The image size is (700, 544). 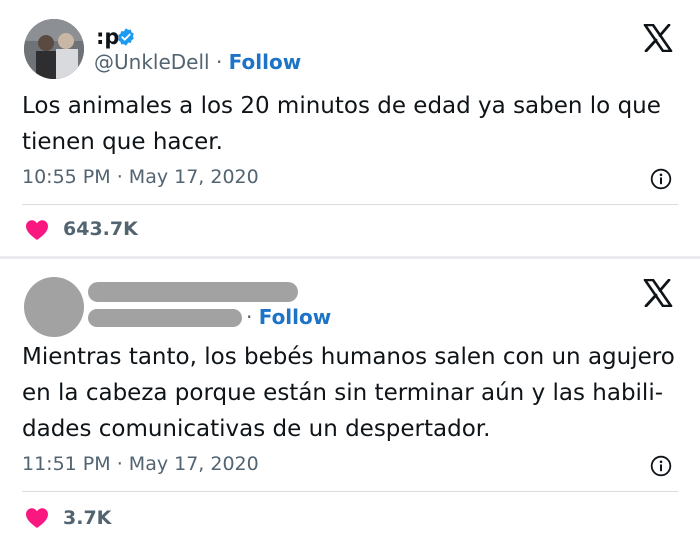 I want to click on handle-row: · Follow, so click(x=288, y=317).